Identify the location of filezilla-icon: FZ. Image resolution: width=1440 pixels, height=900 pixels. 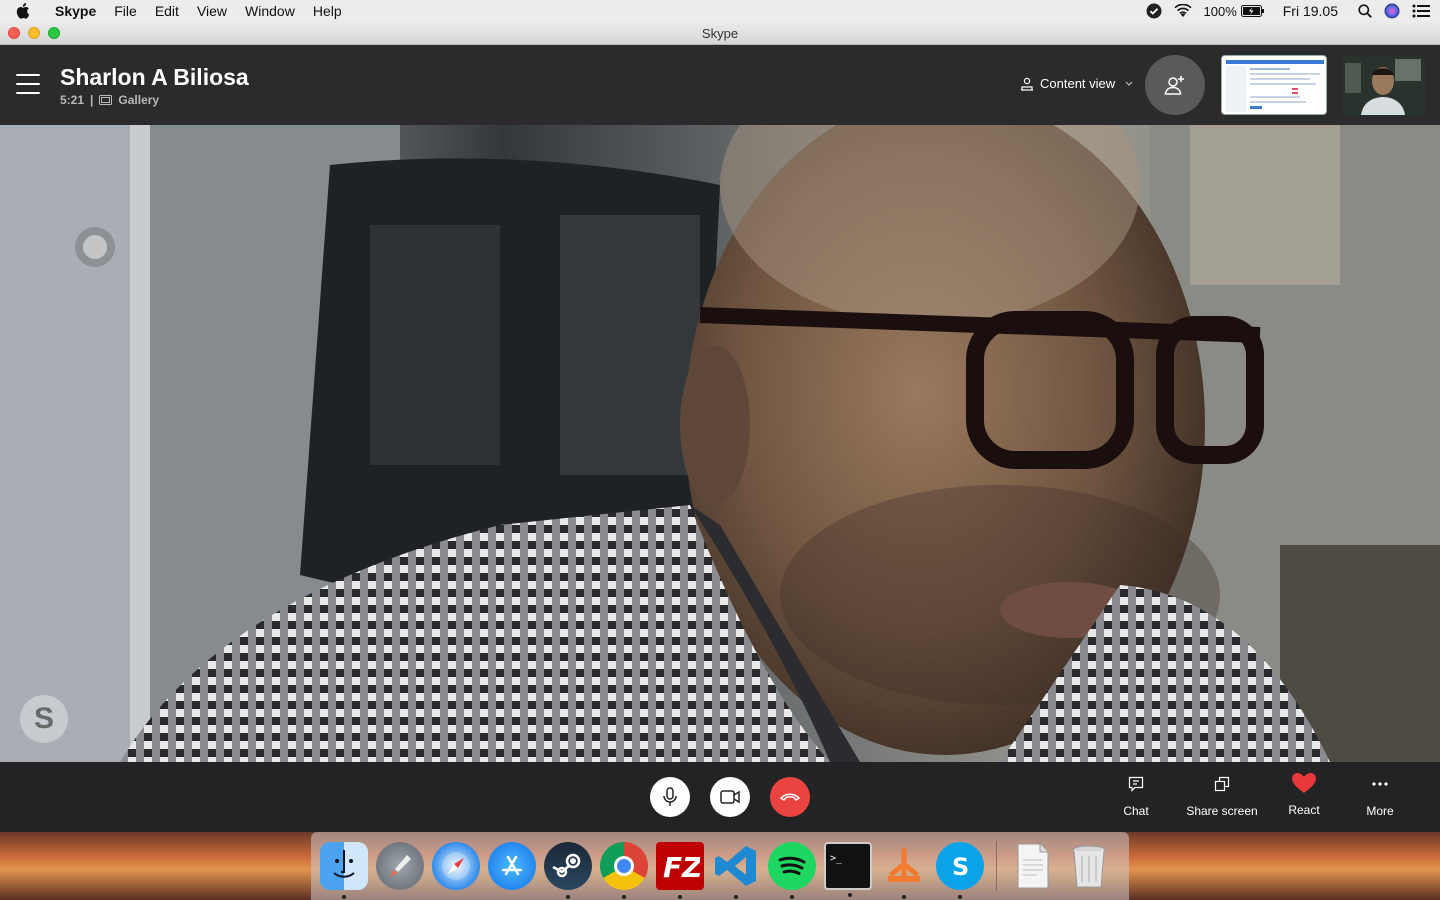
(680, 870).